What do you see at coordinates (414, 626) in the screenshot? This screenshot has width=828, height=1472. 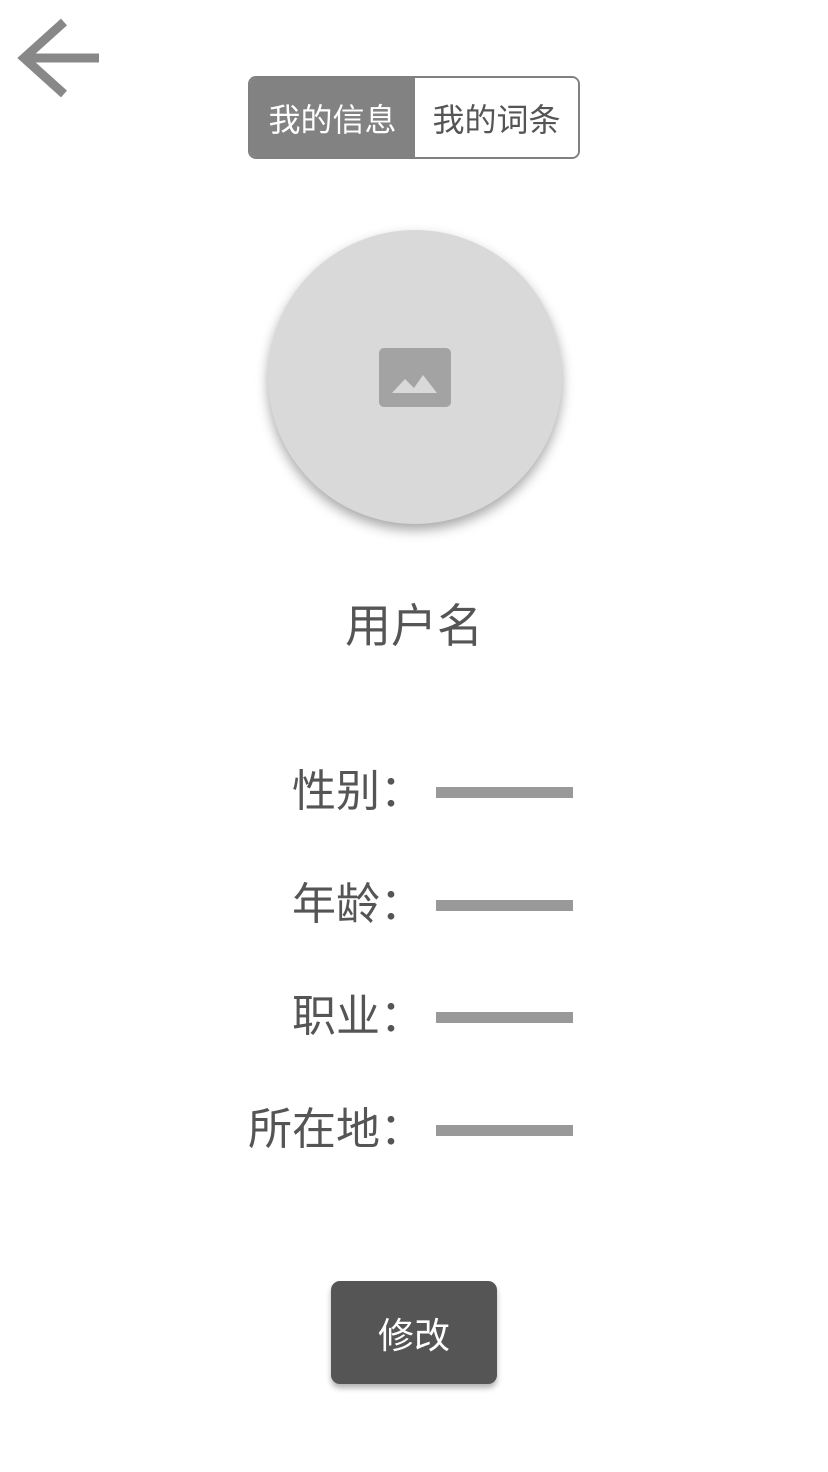 I see `username: 用户名` at bounding box center [414, 626].